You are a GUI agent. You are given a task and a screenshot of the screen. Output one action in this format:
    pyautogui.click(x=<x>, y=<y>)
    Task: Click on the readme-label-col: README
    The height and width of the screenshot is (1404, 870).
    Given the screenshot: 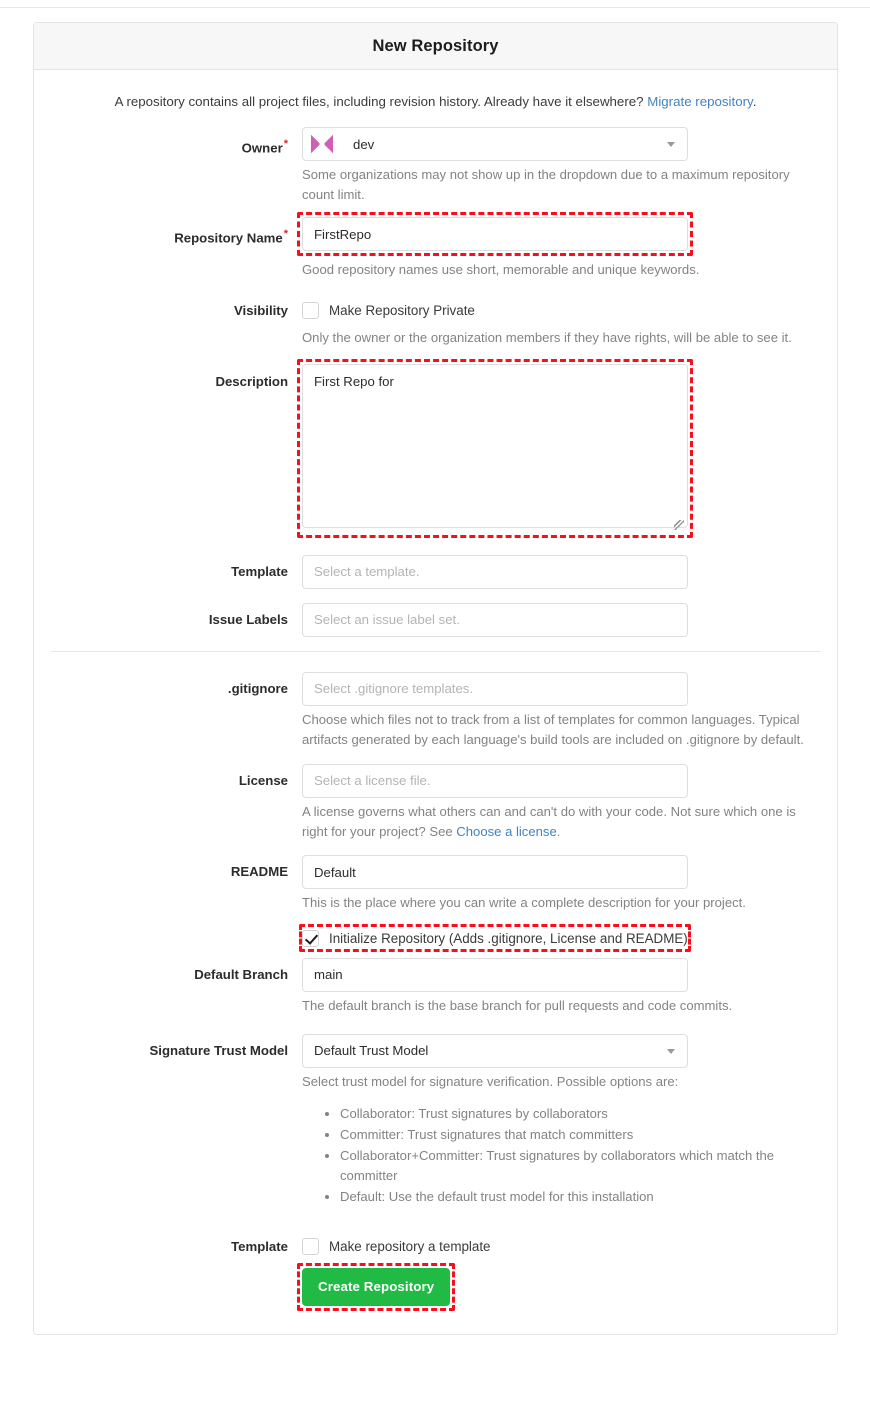 What is the action you would take?
    pyautogui.click(x=168, y=872)
    